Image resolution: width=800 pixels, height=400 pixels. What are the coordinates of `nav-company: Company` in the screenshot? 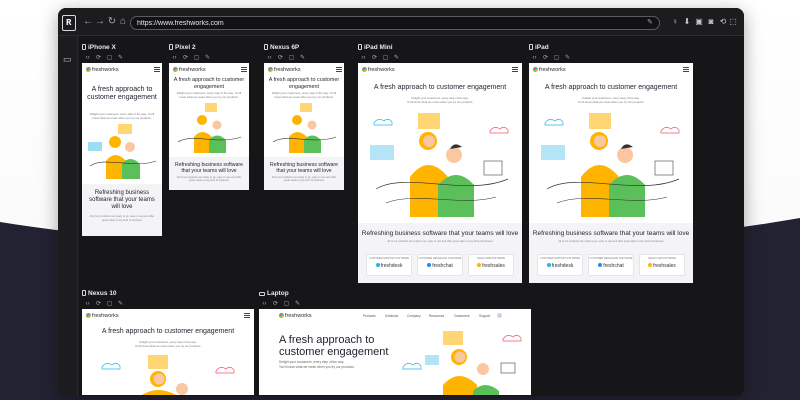 It's located at (414, 316).